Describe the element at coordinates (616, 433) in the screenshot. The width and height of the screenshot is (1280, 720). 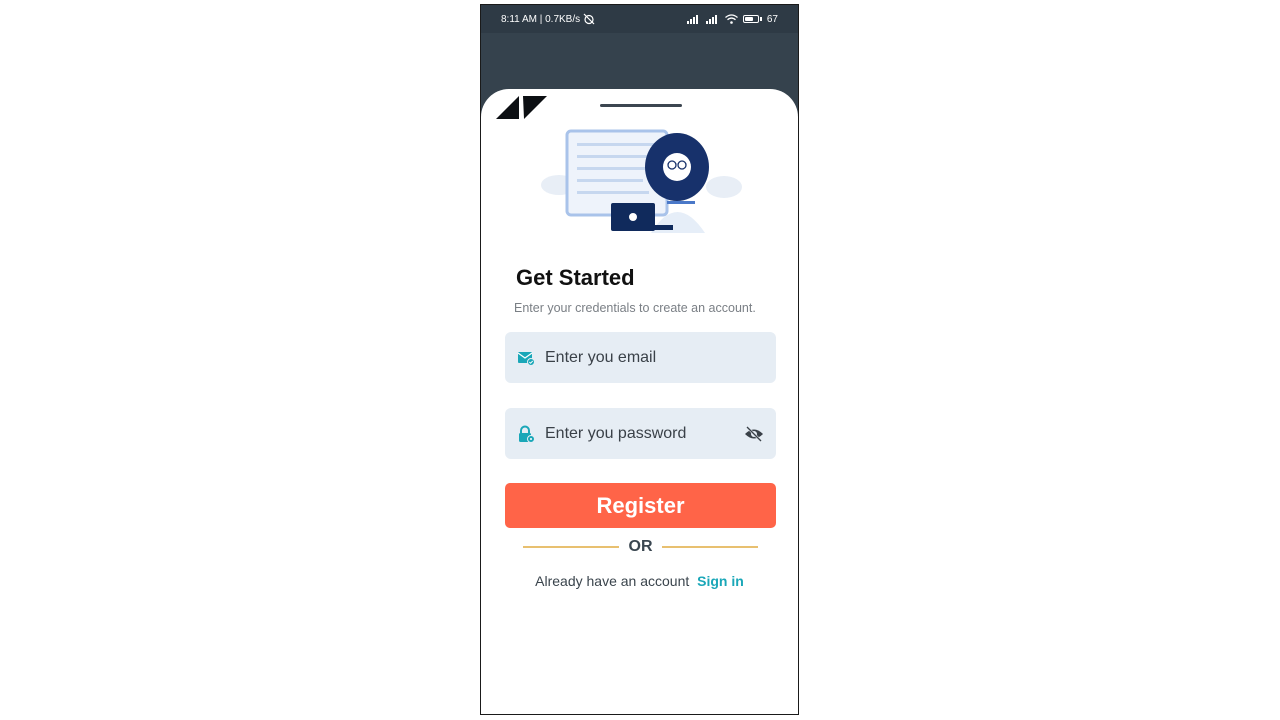
I see `password-placeholder: Enter you password` at that location.